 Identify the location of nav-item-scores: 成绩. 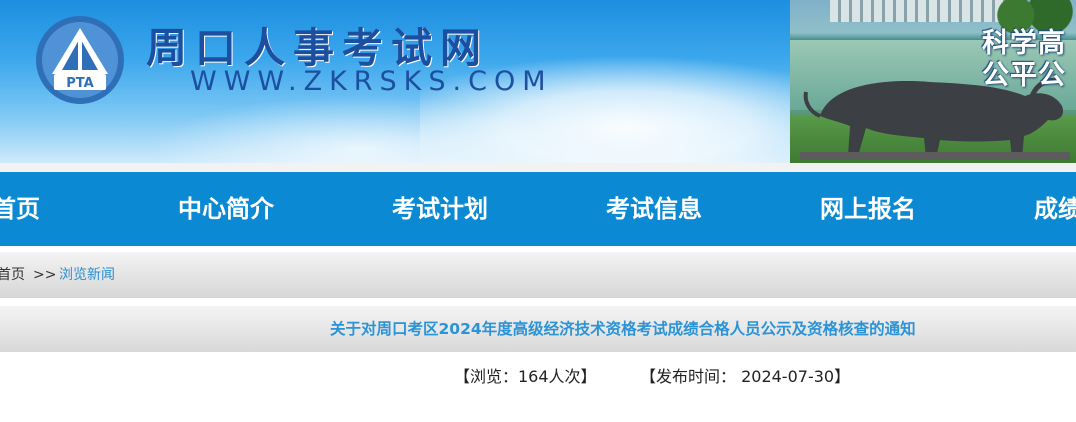
(1055, 209).